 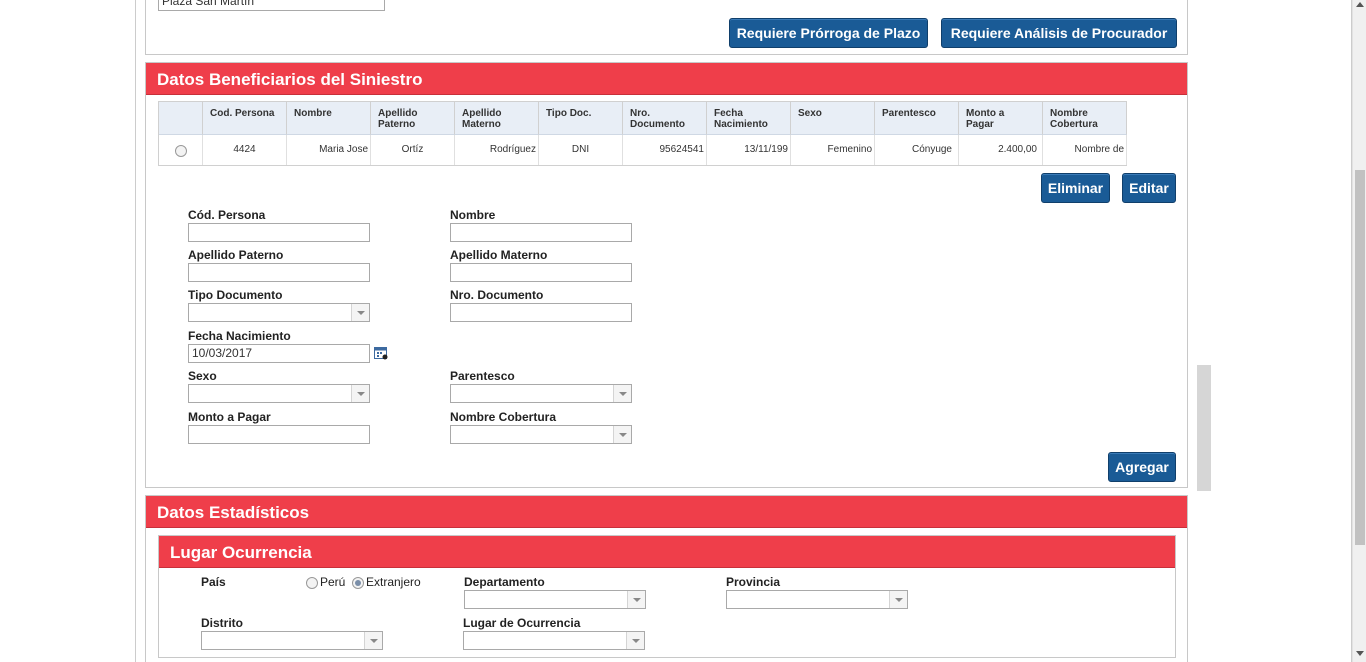 I want to click on distrito-label: Distrito, so click(x=222, y=623).